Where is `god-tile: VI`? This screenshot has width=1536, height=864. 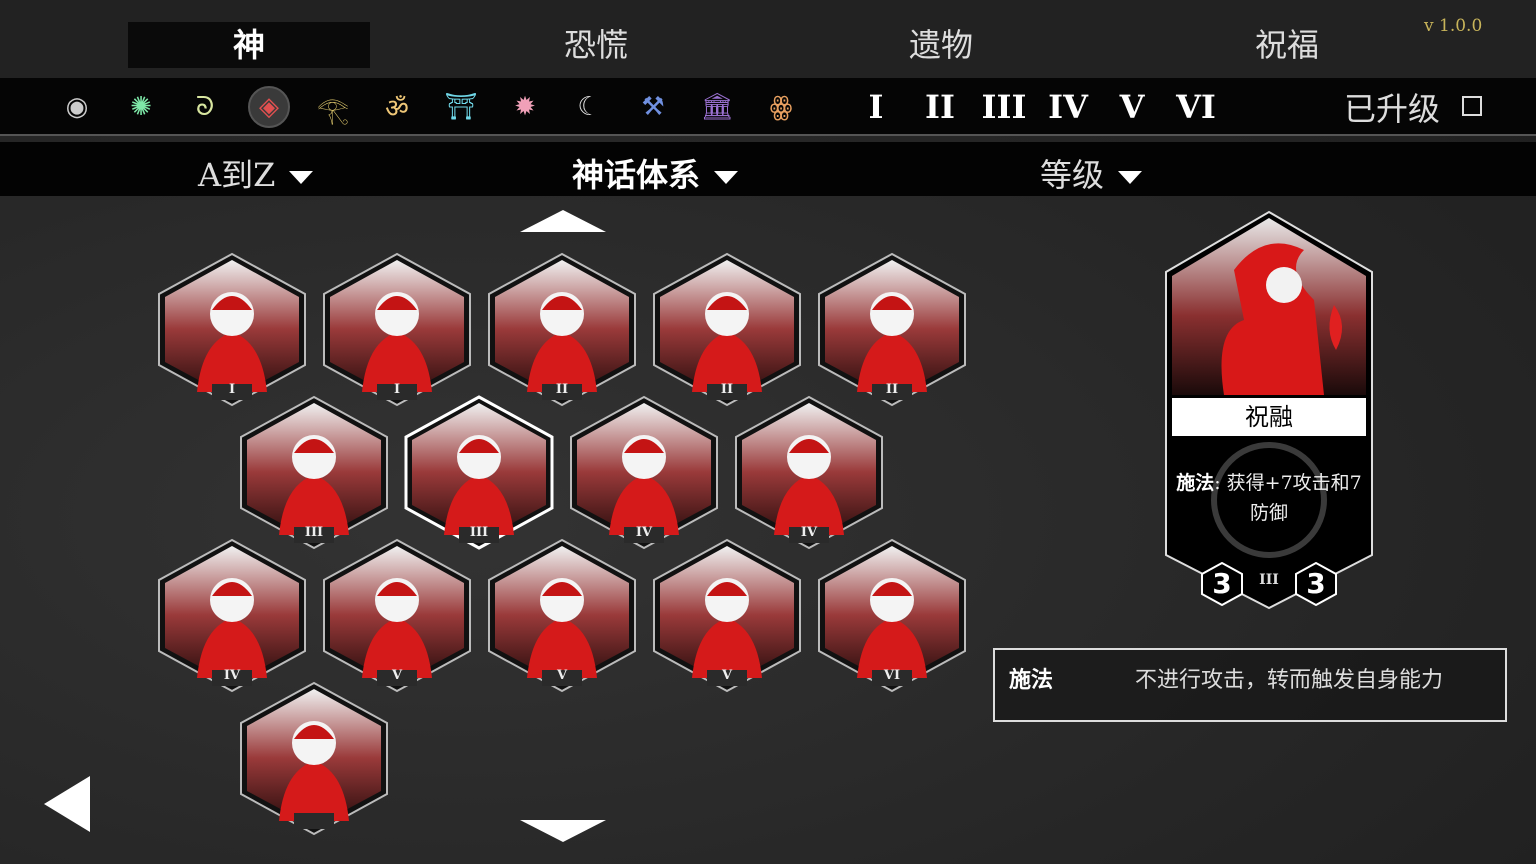 god-tile: VI is located at coordinates (892, 615).